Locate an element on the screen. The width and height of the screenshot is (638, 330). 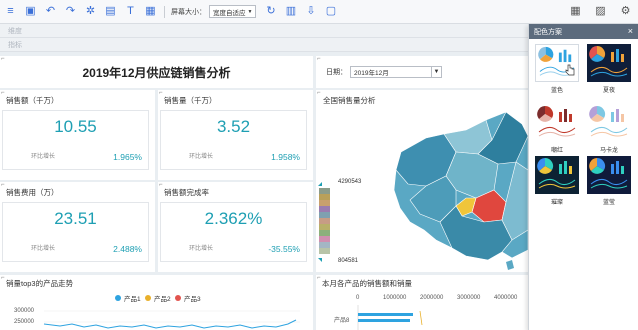
scheme-option-red: 嘲红 is located at coordinates (557, 130).